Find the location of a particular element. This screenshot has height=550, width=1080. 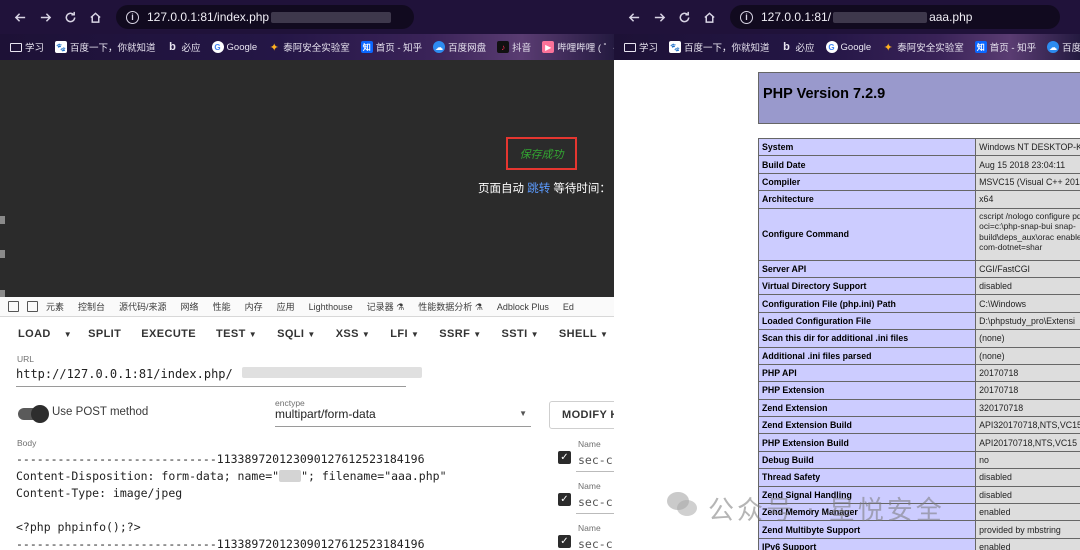

phpinfo-key: PHP Extension is located at coordinates (867, 390).